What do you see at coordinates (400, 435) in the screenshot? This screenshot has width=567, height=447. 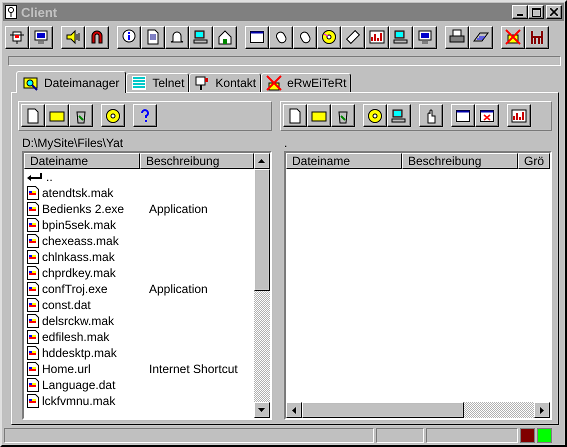 I see `status-pane` at bounding box center [400, 435].